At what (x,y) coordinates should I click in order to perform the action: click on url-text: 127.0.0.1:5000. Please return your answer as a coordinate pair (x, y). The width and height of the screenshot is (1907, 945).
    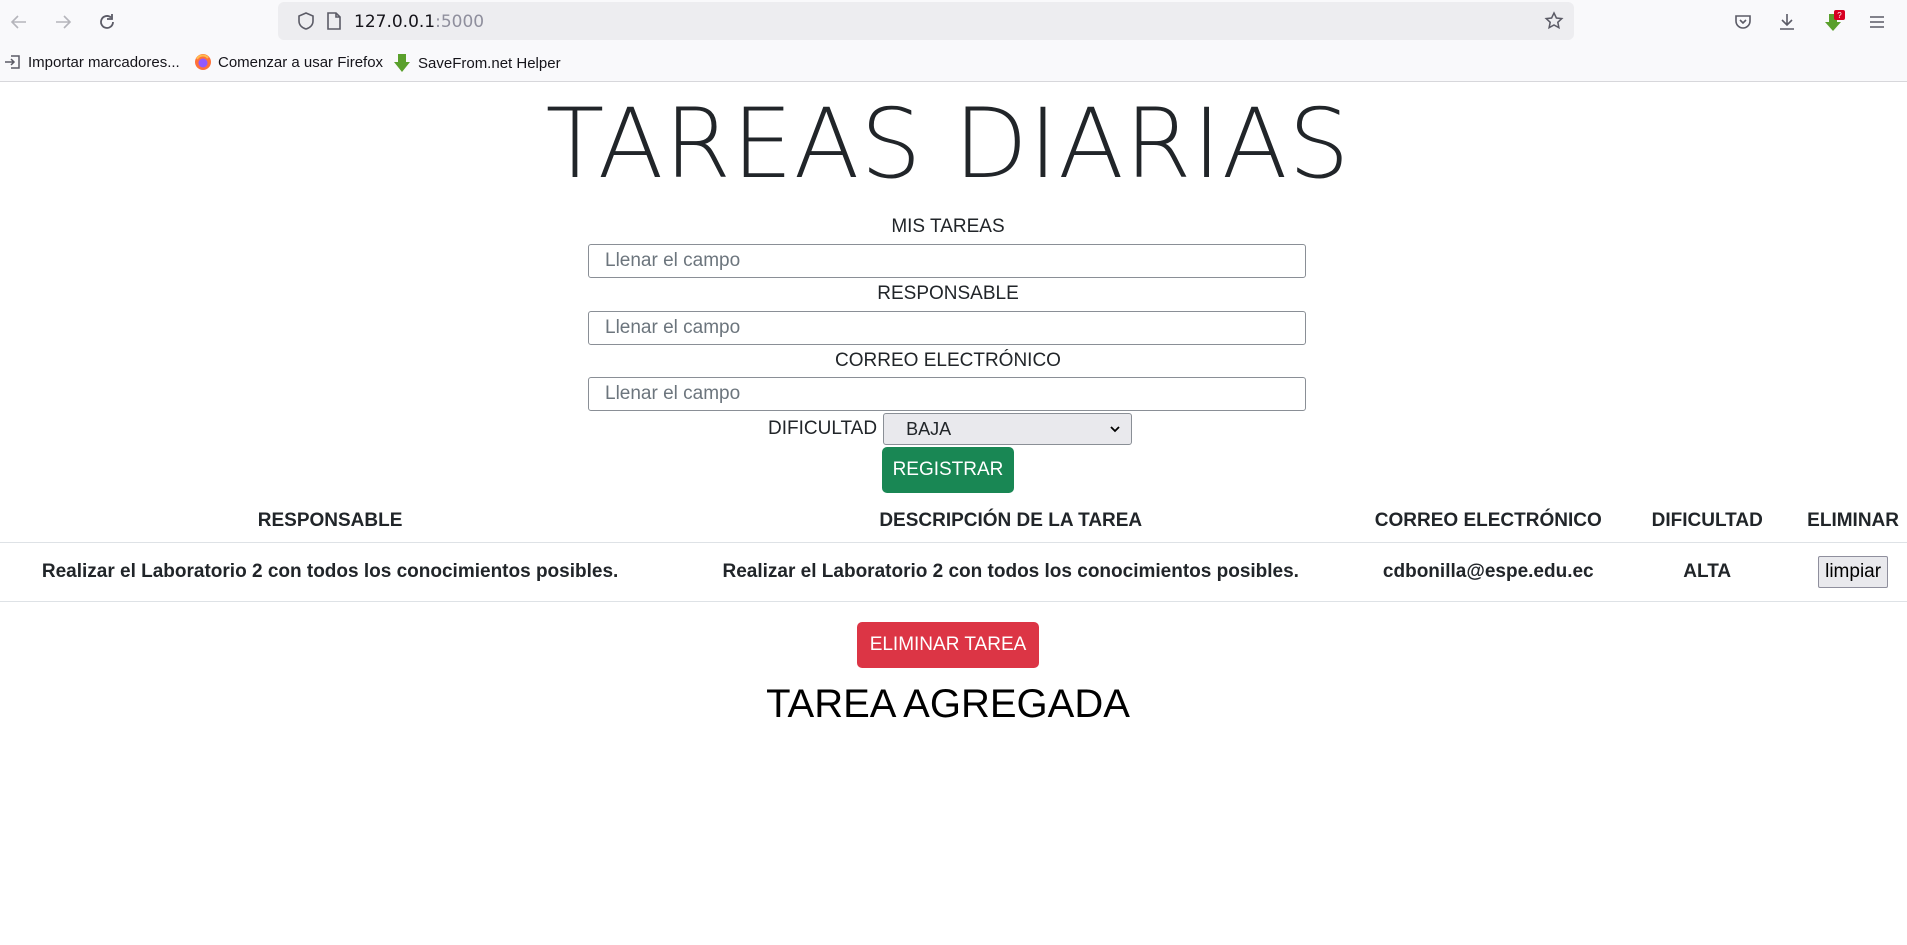
    Looking at the image, I should click on (419, 22).